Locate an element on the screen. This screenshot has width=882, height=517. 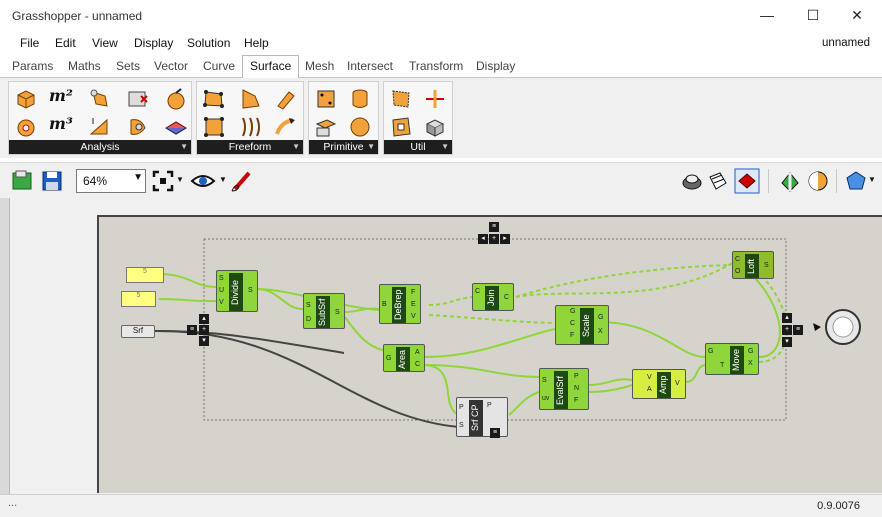
offset-icon is located at coordinates (435, 99).